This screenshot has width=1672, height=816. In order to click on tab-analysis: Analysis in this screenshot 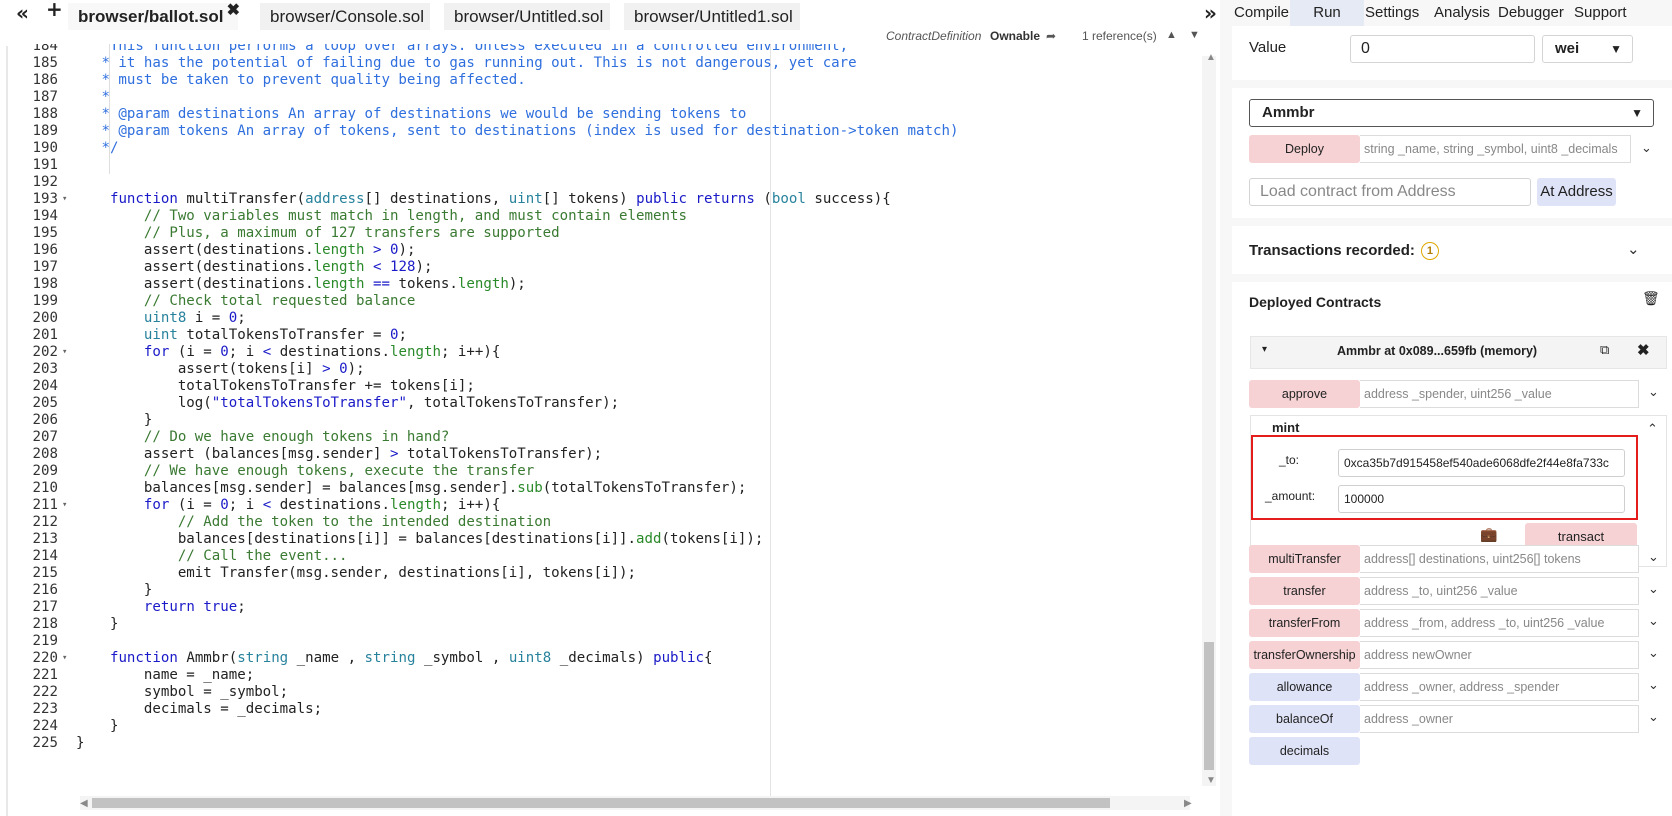, I will do `click(1462, 13)`.